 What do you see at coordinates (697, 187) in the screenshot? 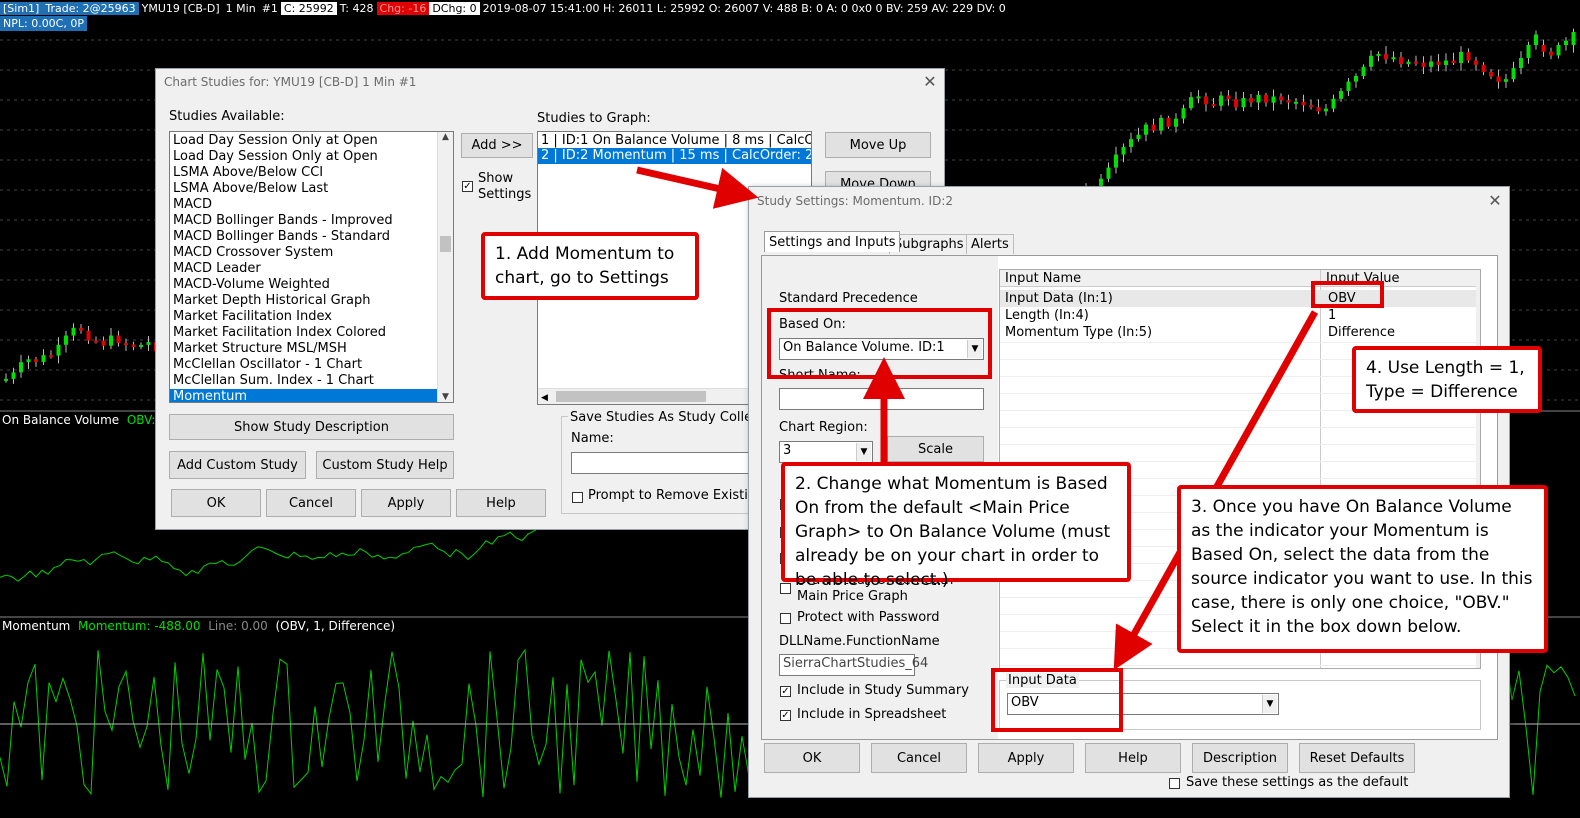
I see `arrow-to-settings` at bounding box center [697, 187].